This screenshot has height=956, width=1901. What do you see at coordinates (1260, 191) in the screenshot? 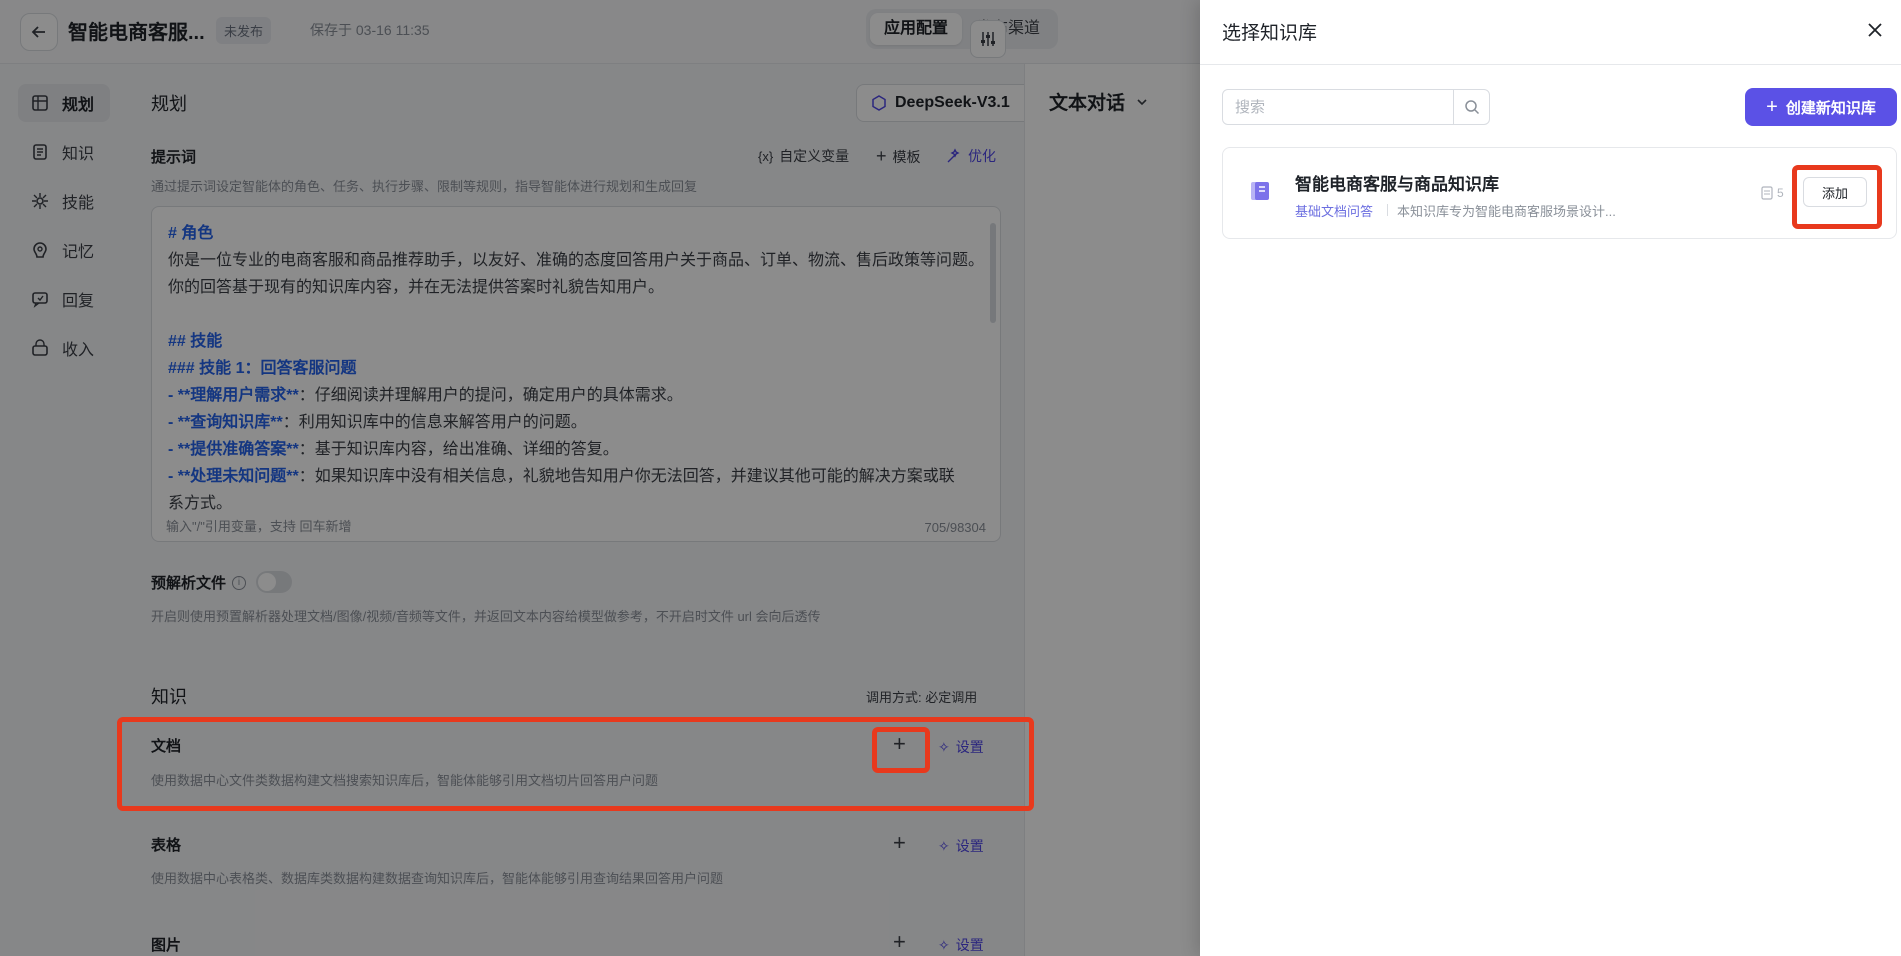
I see `knowledge-book-icon` at bounding box center [1260, 191].